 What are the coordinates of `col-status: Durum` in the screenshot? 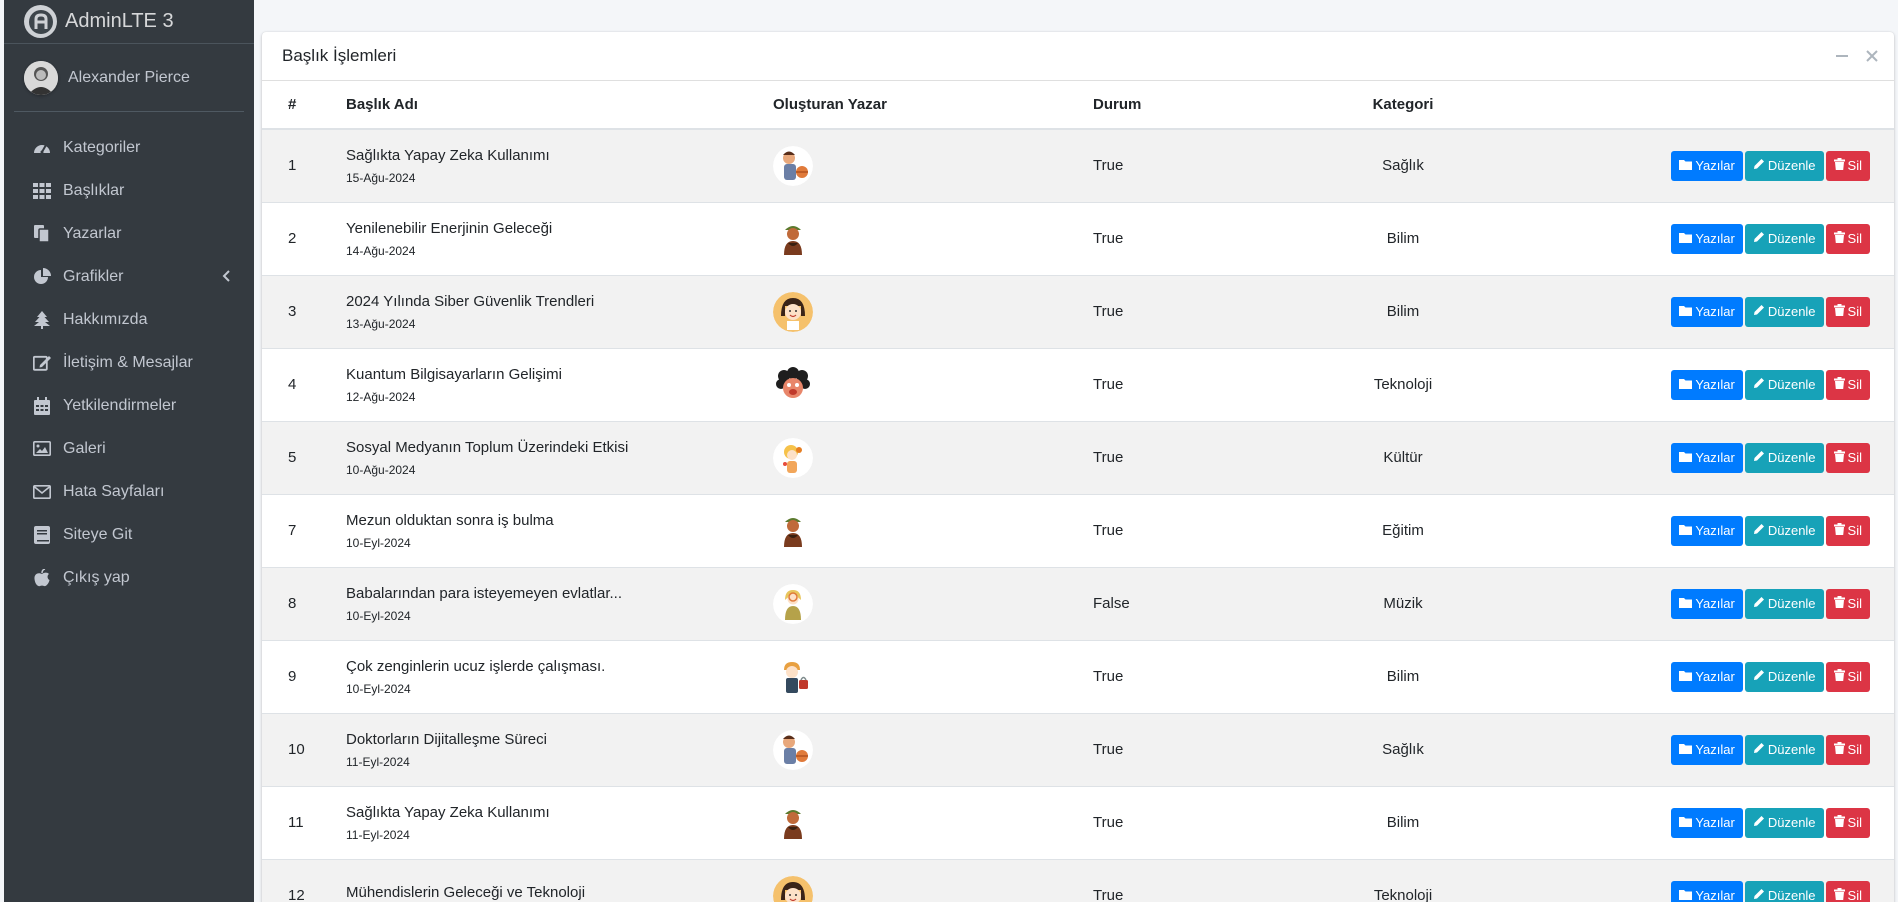 It's located at (1198, 105).